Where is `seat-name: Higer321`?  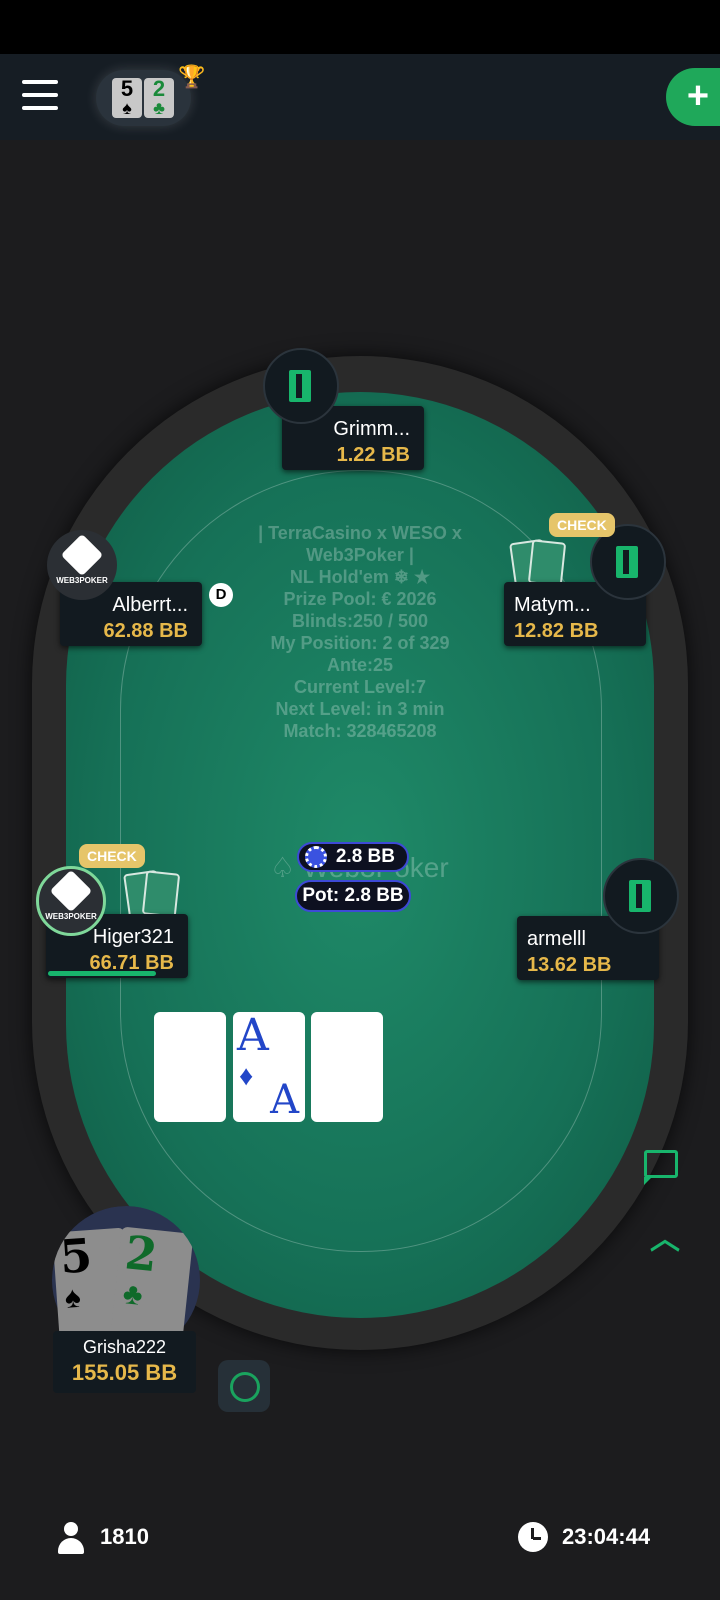
seat-name: Higer321 is located at coordinates (133, 937).